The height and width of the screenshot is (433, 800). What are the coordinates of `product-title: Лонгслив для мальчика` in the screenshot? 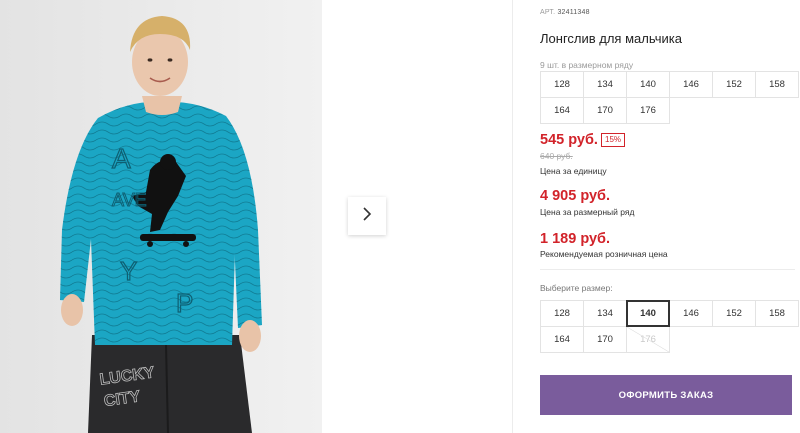 It's located at (611, 38).